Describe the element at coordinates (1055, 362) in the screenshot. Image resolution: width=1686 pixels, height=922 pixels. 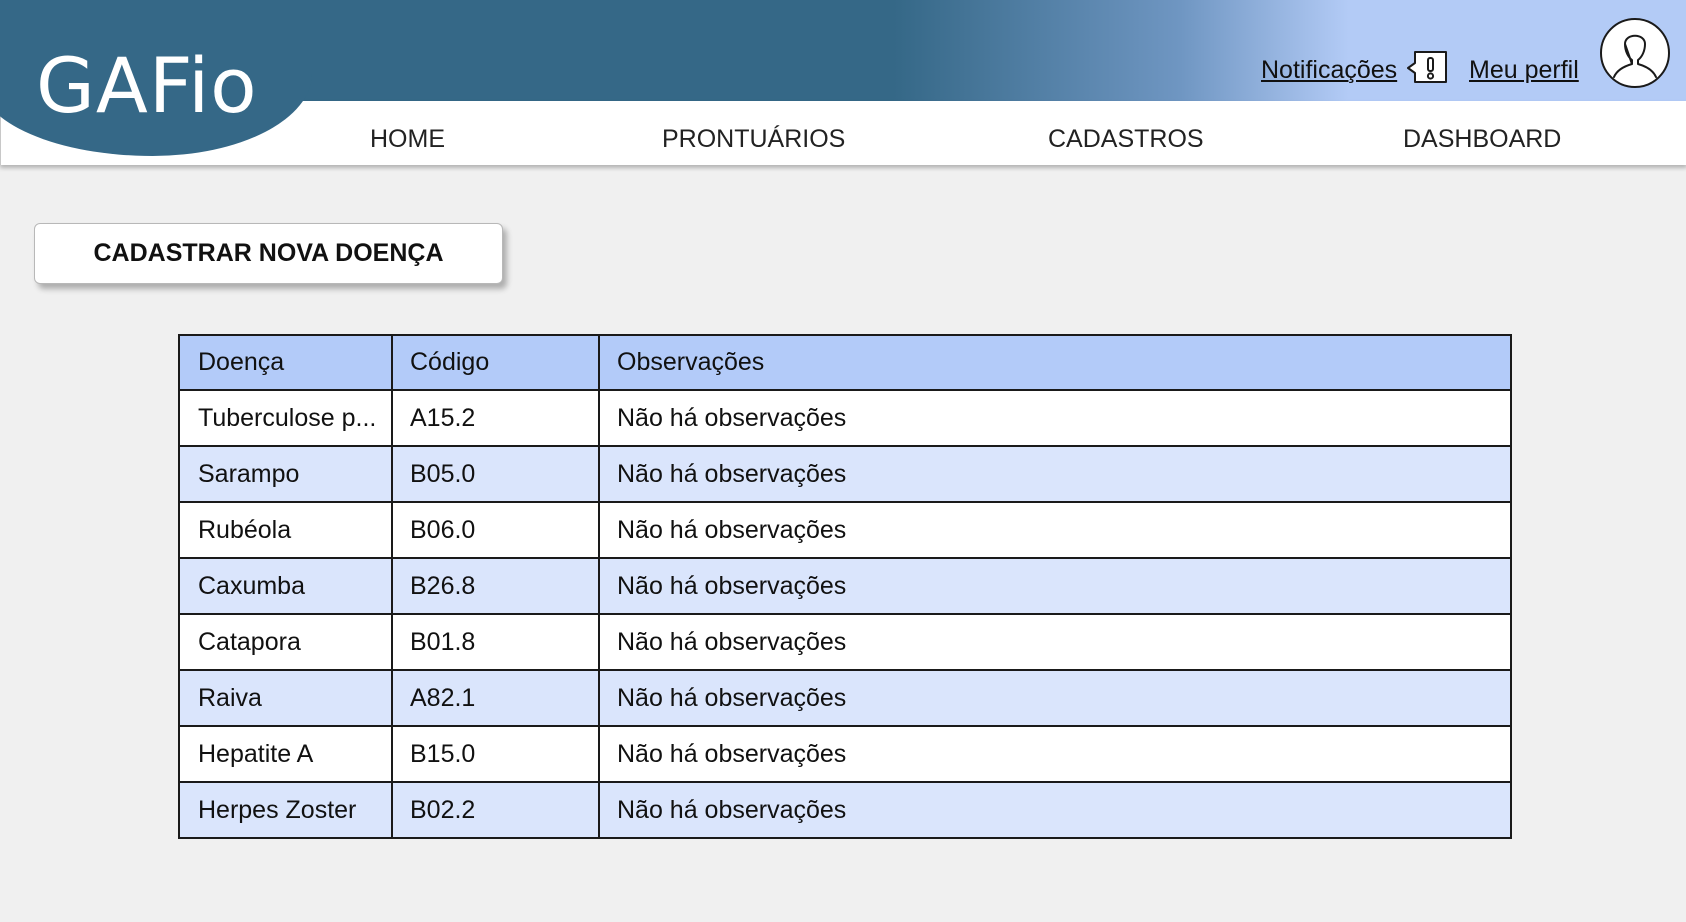
I see `column-header-observacoes: Observações` at that location.